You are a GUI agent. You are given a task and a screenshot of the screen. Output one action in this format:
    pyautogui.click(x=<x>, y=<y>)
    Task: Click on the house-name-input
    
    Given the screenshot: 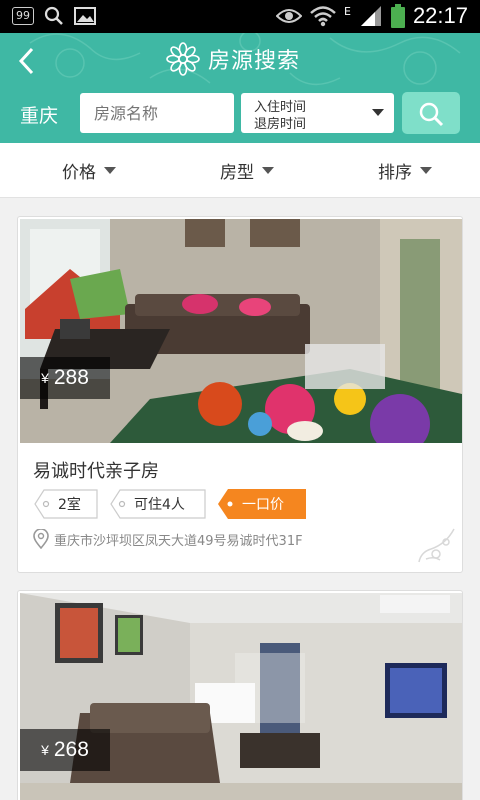 What is the action you would take?
    pyautogui.click(x=157, y=113)
    